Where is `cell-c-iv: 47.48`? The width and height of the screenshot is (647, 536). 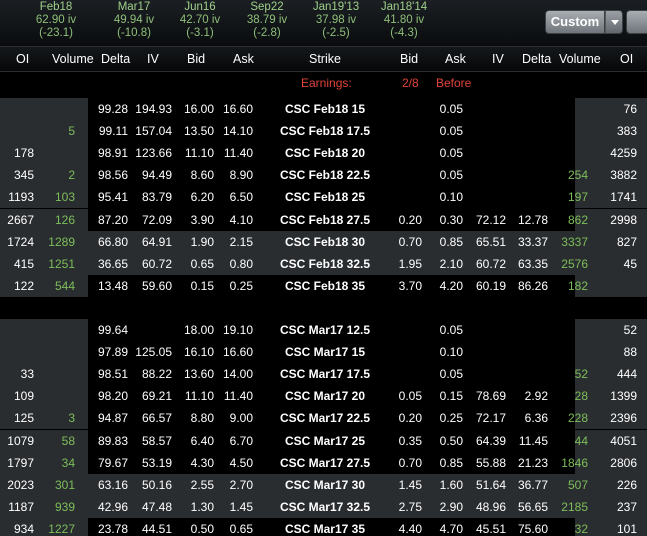 cell-c-iv: 47.48 is located at coordinates (156, 506).